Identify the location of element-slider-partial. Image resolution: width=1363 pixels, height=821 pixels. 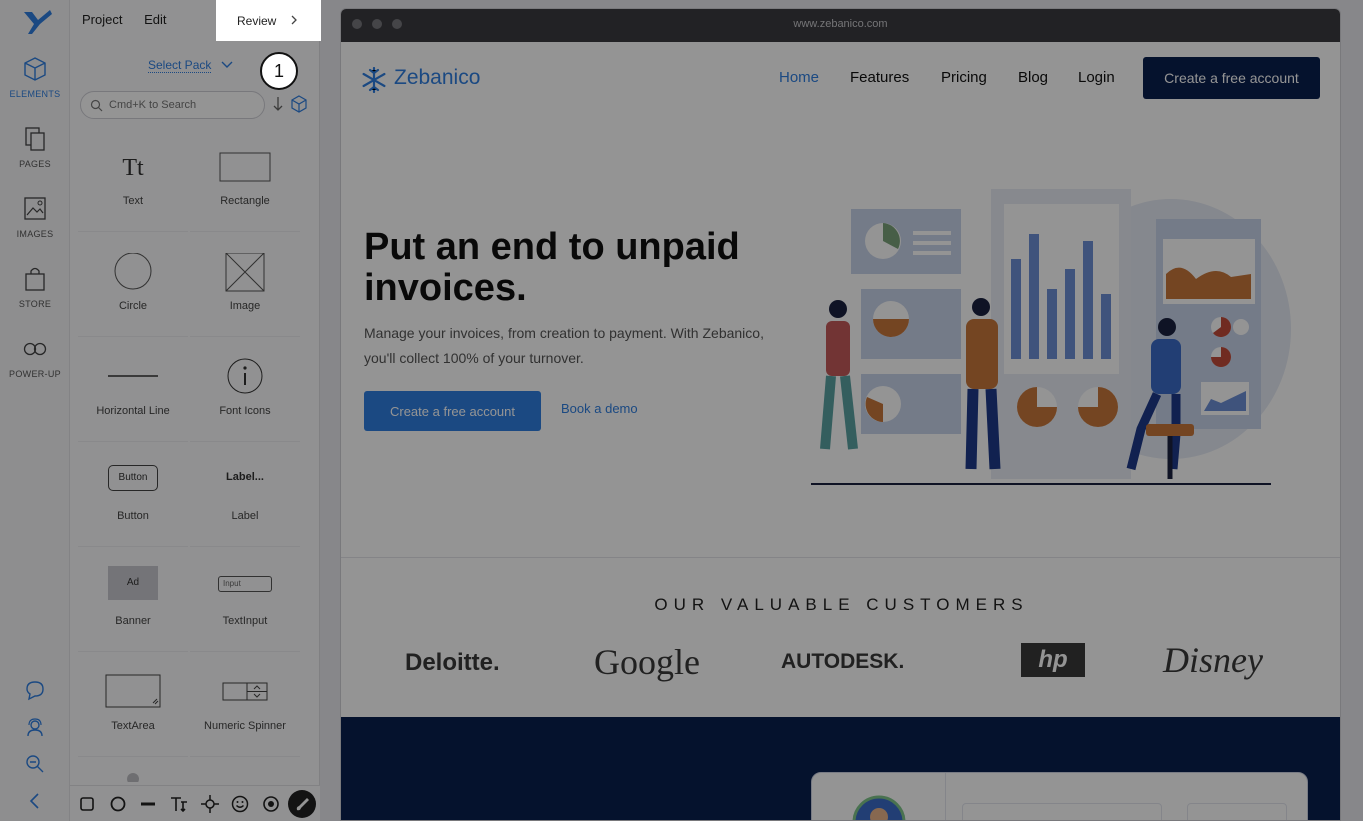
(133, 773).